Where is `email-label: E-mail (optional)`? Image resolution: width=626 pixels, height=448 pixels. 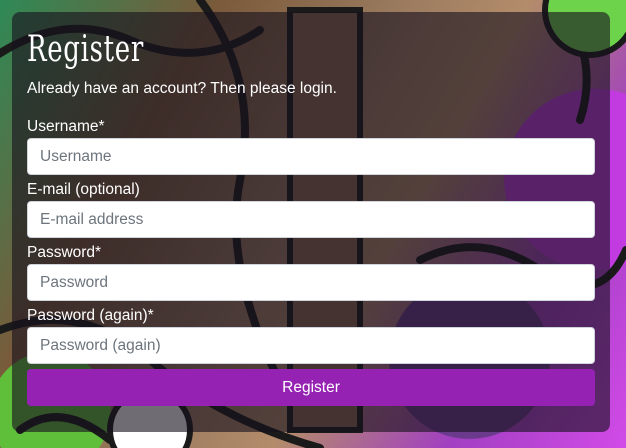 email-label: E-mail (optional) is located at coordinates (83, 189).